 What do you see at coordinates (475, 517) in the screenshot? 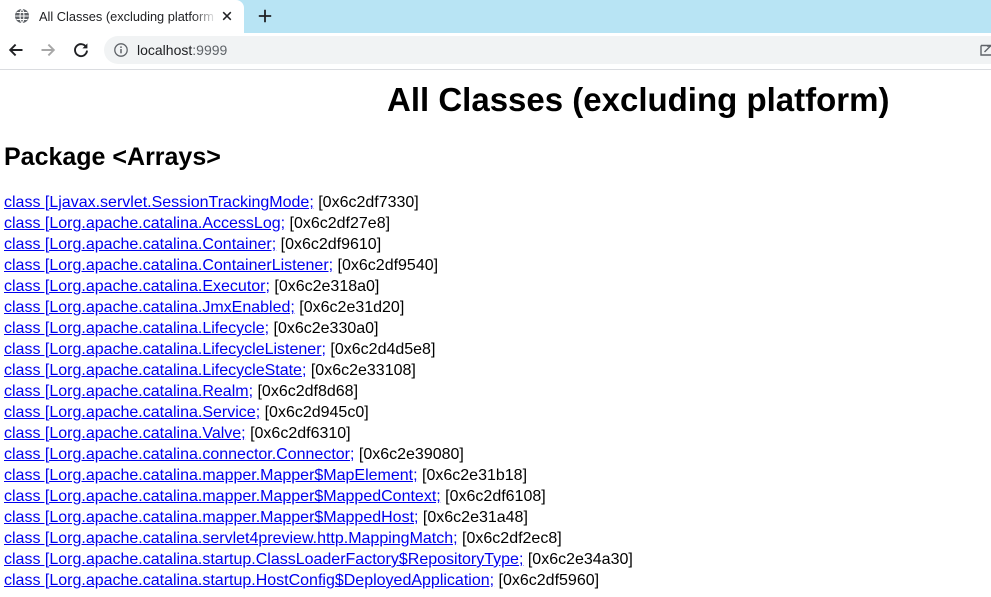
I see `object-address: [0x6c2e31a48]` at bounding box center [475, 517].